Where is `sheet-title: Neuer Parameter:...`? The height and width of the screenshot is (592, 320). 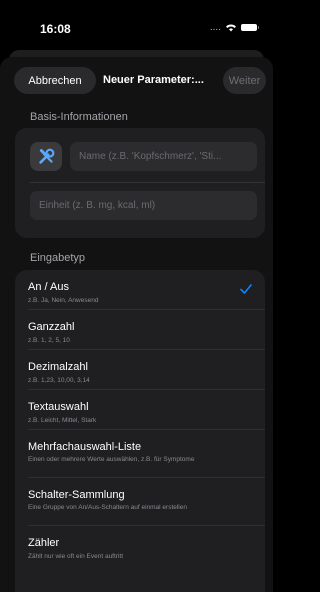 sheet-title: Neuer Parameter:... is located at coordinates (153, 80).